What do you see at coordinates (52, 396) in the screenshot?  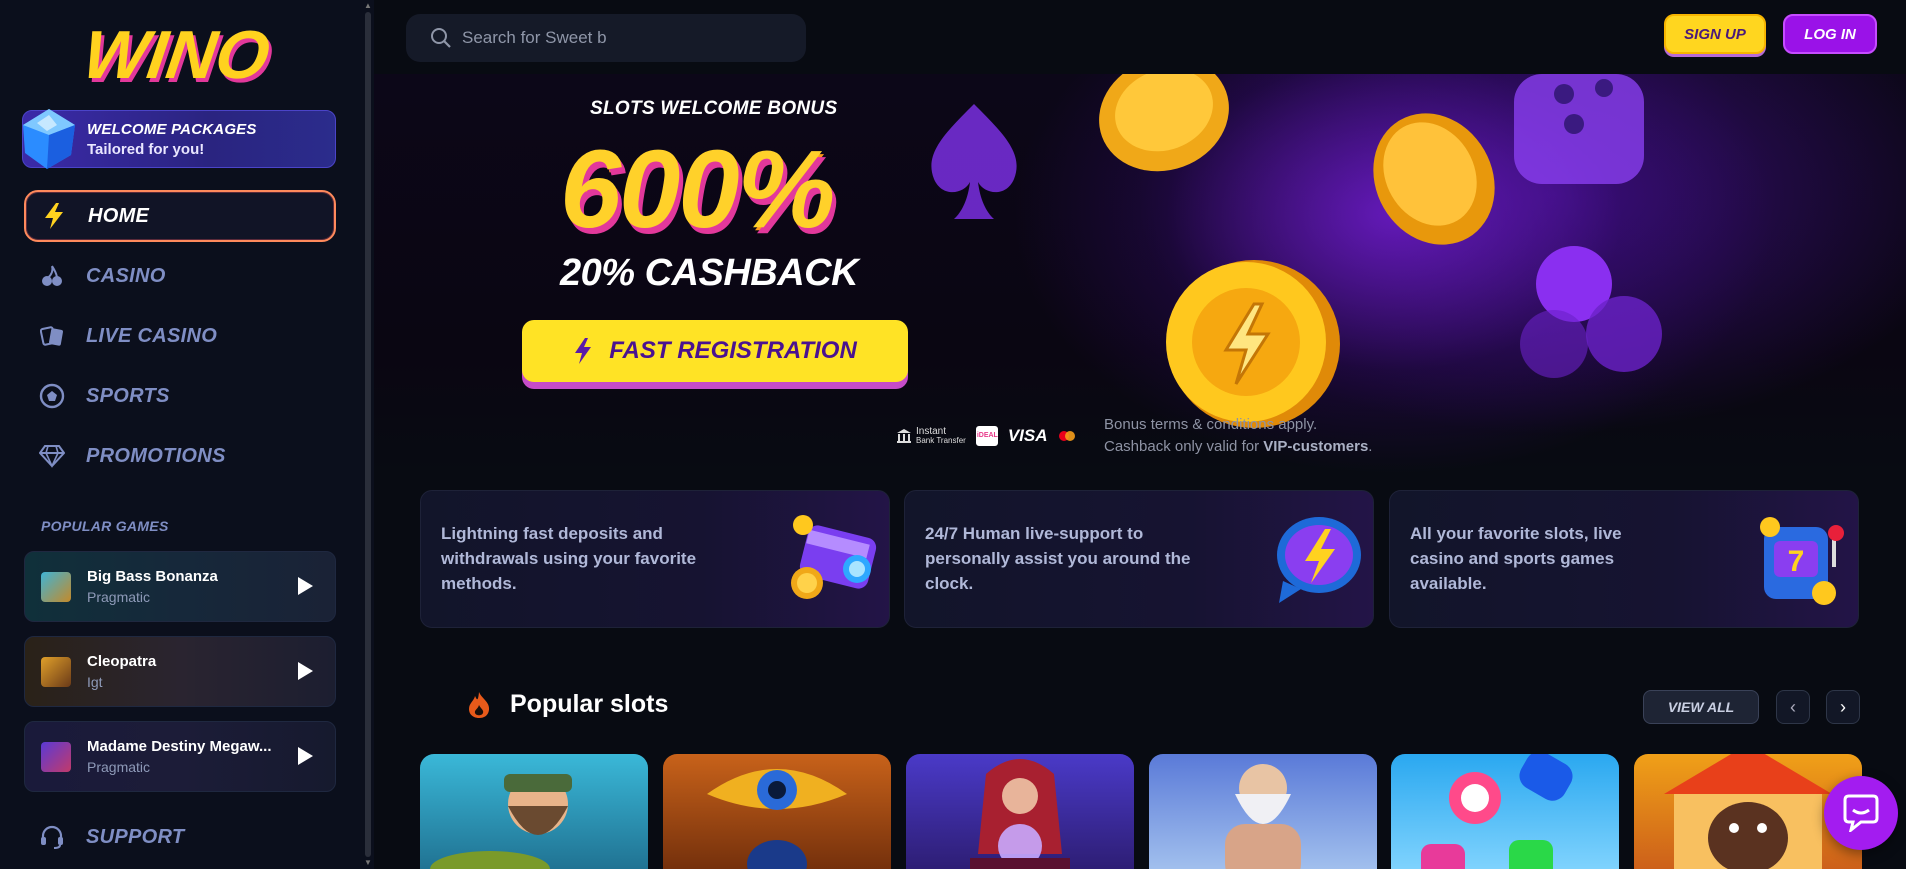 I see `soccer-ball-icon` at bounding box center [52, 396].